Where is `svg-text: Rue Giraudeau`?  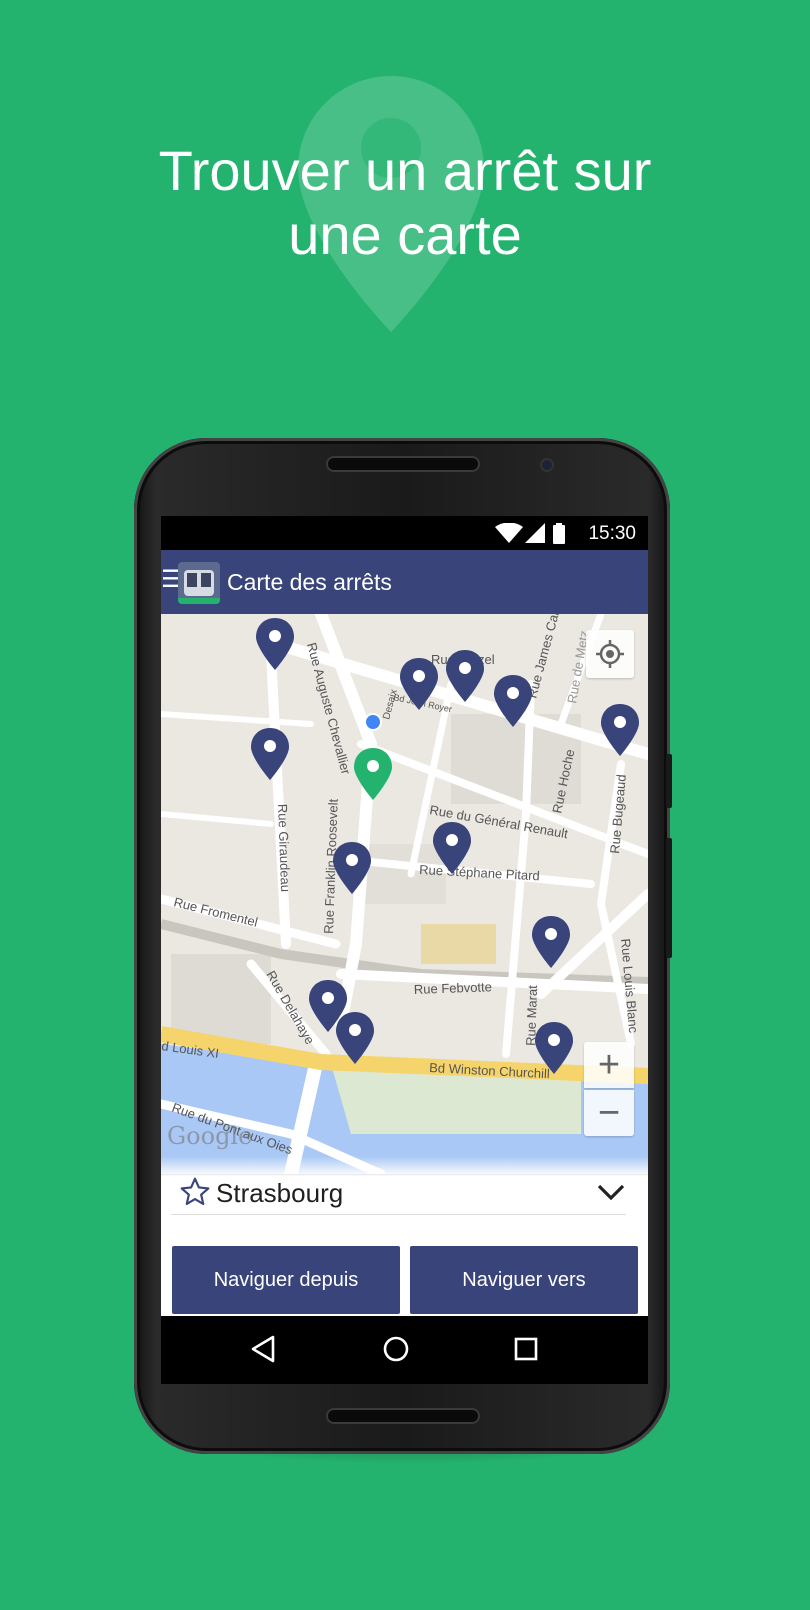
svg-text: Rue Giraudeau is located at coordinates (284, 848).